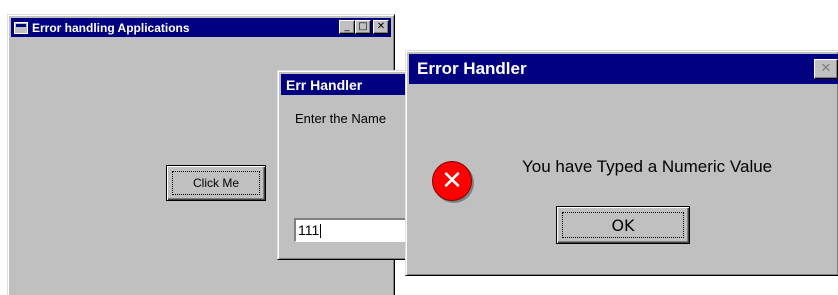 The height and width of the screenshot is (295, 838). I want to click on maximize-icon: □, so click(363, 26).